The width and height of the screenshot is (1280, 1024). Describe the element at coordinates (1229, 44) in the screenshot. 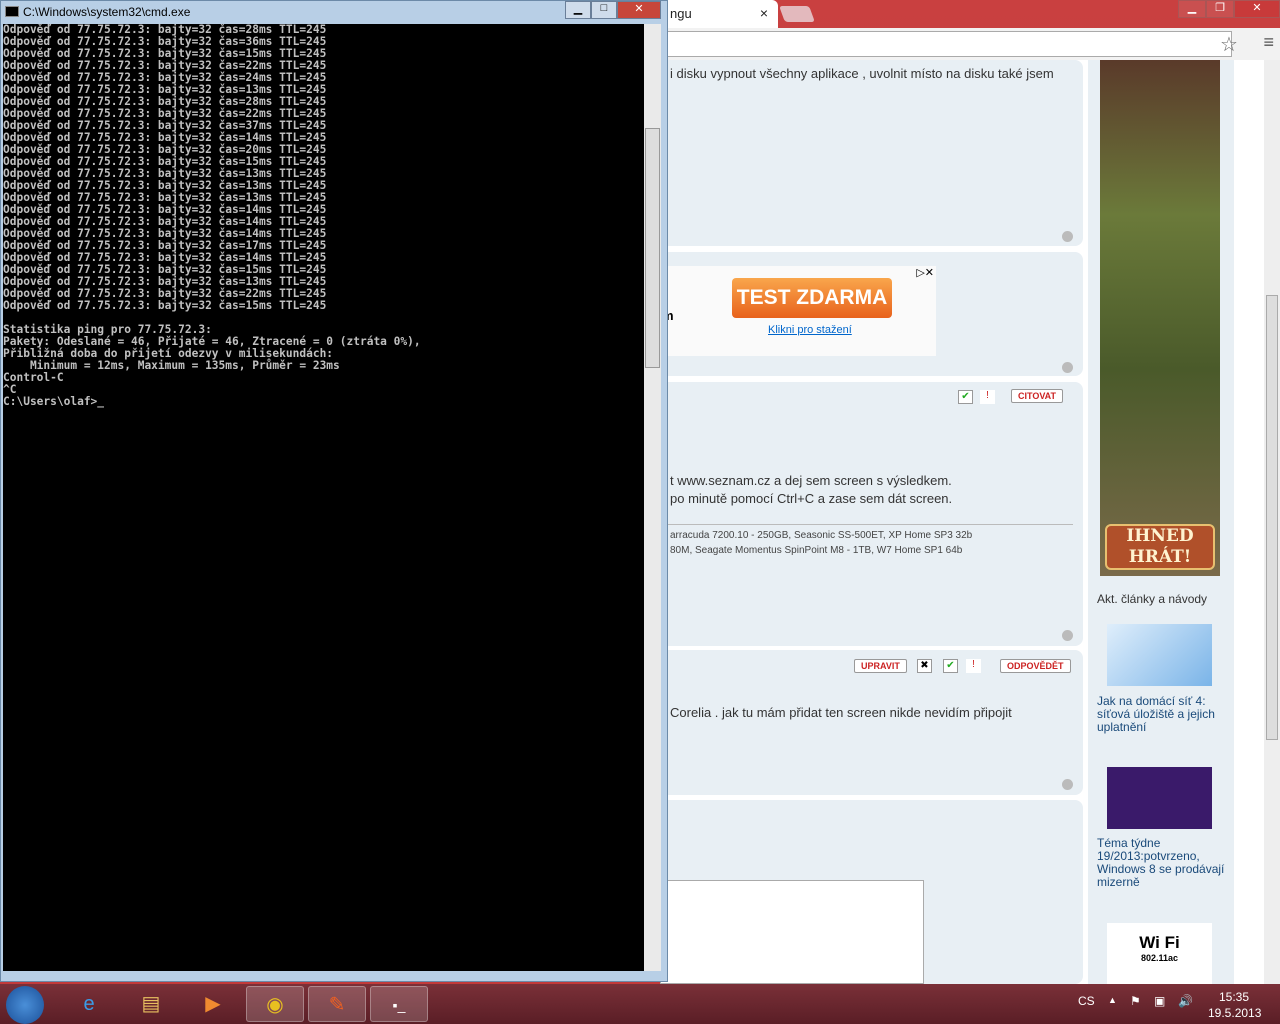

I see `bookmark-star-icon: ☆` at that location.